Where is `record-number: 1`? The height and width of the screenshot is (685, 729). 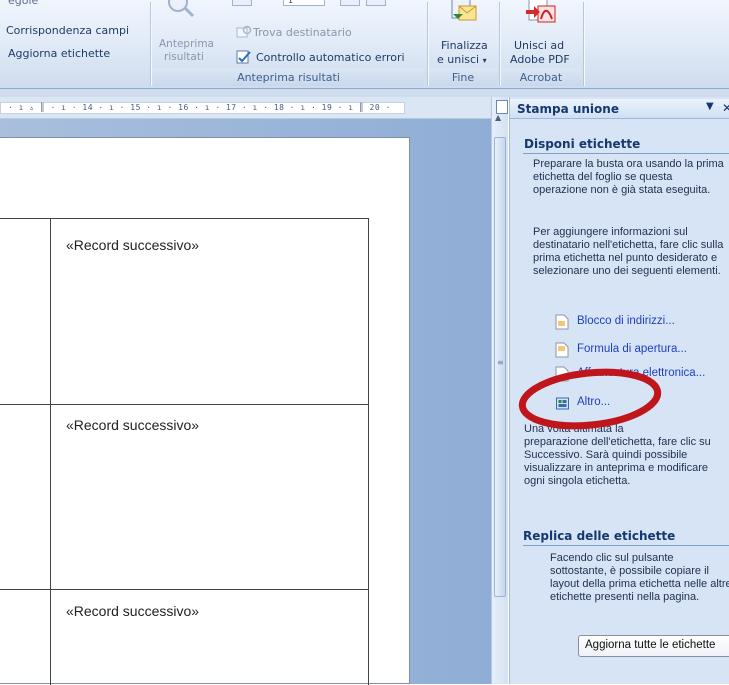
record-number: 1 is located at coordinates (291, 2).